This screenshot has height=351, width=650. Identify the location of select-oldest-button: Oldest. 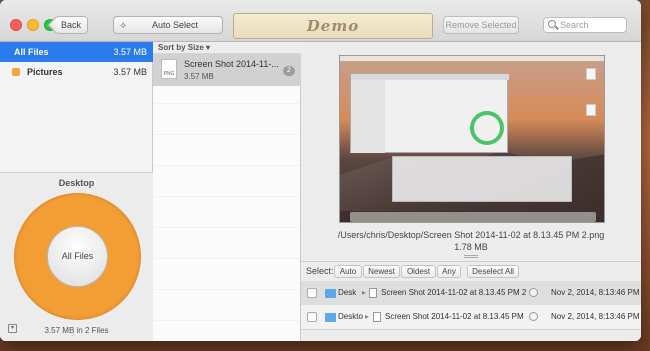
(418, 271).